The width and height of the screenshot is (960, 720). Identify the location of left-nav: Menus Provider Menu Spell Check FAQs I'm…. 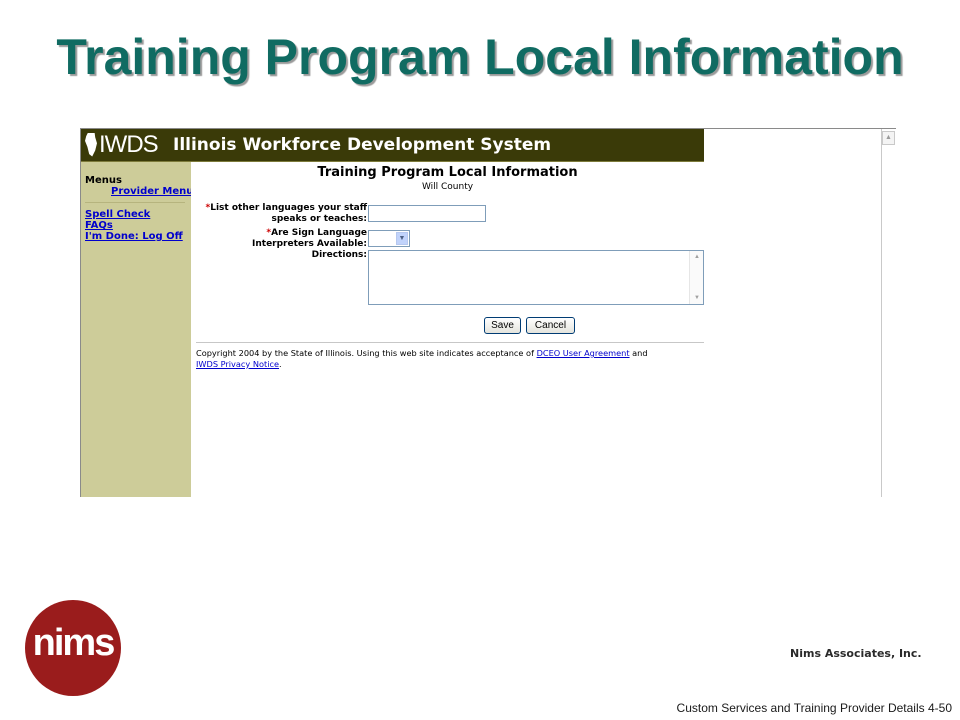
(137, 329).